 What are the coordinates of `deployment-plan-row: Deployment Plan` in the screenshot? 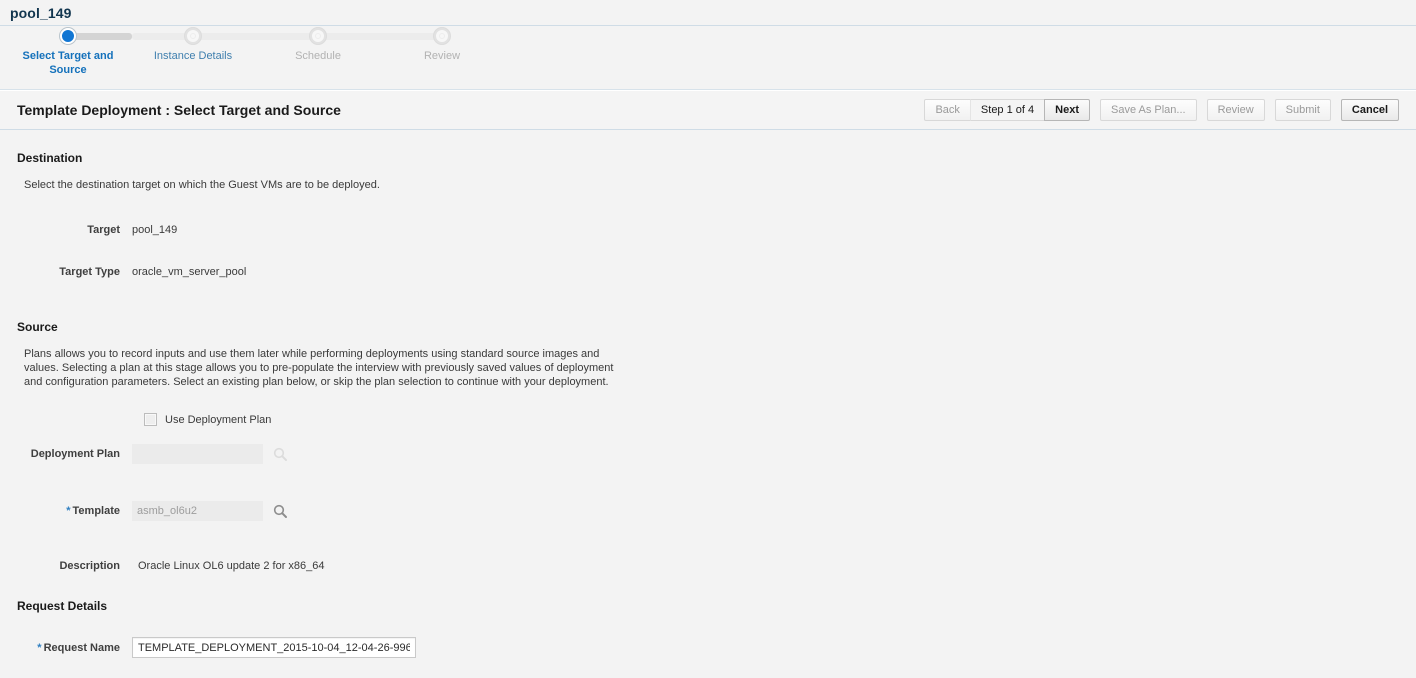 It's located at (708, 454).